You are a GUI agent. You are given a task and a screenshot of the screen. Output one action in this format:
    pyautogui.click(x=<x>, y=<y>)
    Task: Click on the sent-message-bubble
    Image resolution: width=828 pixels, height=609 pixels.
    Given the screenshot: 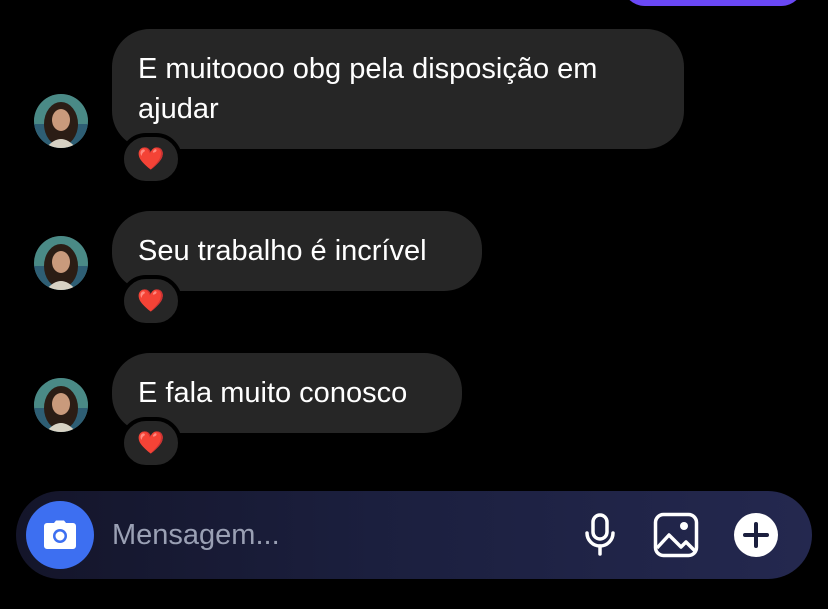 What is the action you would take?
    pyautogui.click(x=713, y=3)
    